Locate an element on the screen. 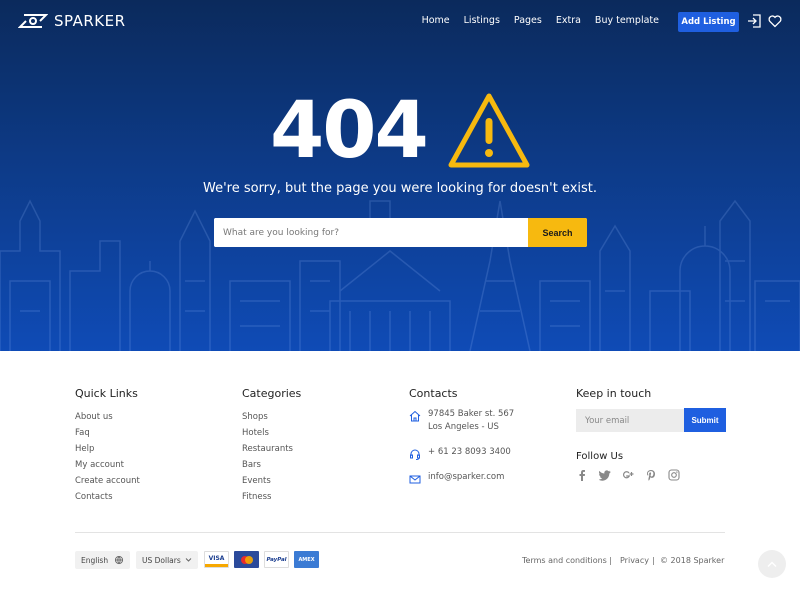 This screenshot has width=800, height=592. address-line-2: Los Angeles - US is located at coordinates (463, 427).